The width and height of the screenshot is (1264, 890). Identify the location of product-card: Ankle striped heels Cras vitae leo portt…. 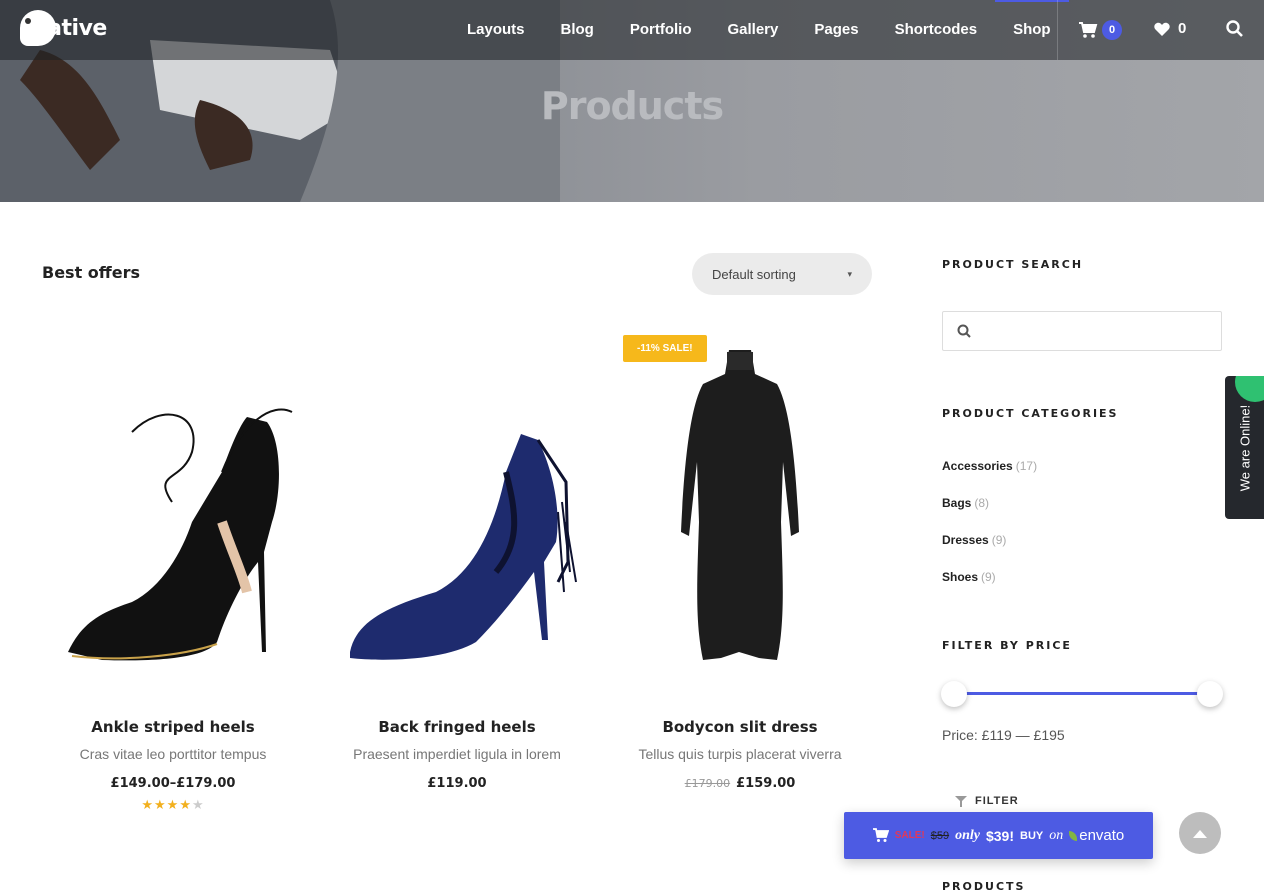
(173, 567).